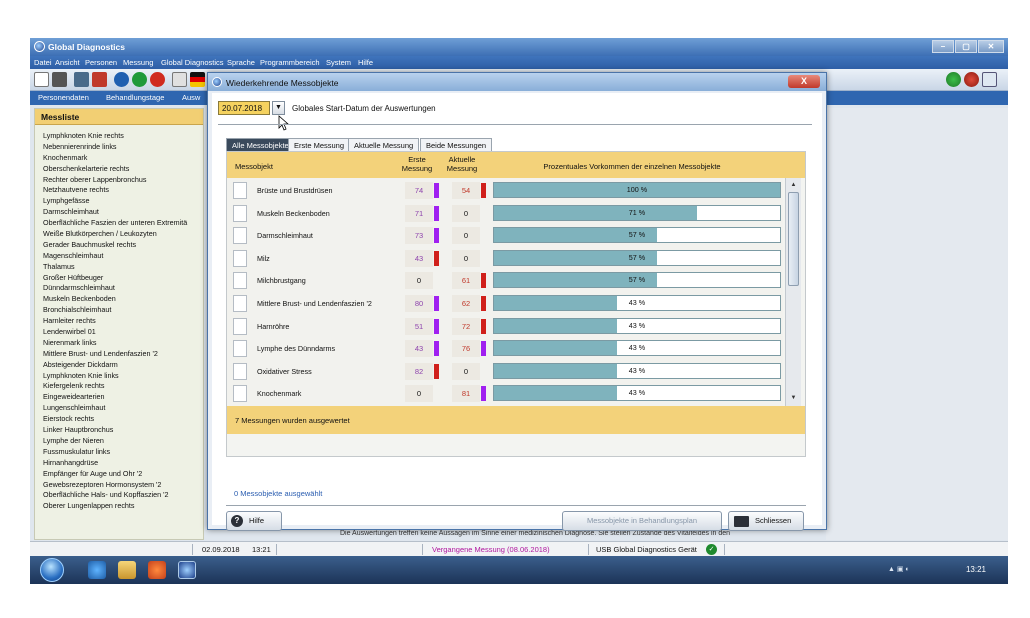 This screenshot has height=618, width=1030. Describe the element at coordinates (505, 280) in the screenshot. I see `table-row: Milchbrustgang 0 61 57 %` at that location.